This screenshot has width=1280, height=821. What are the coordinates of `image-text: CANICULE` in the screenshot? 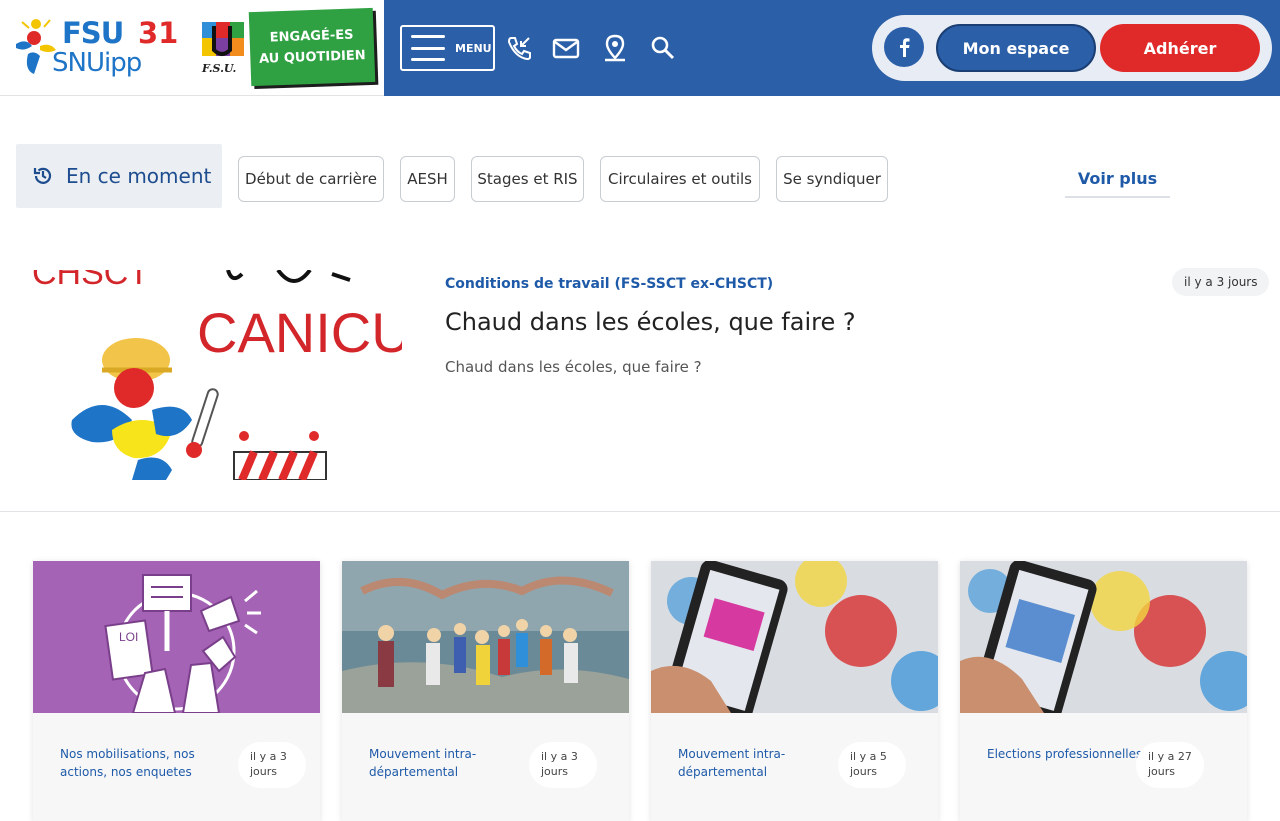 It's located at (299, 332).